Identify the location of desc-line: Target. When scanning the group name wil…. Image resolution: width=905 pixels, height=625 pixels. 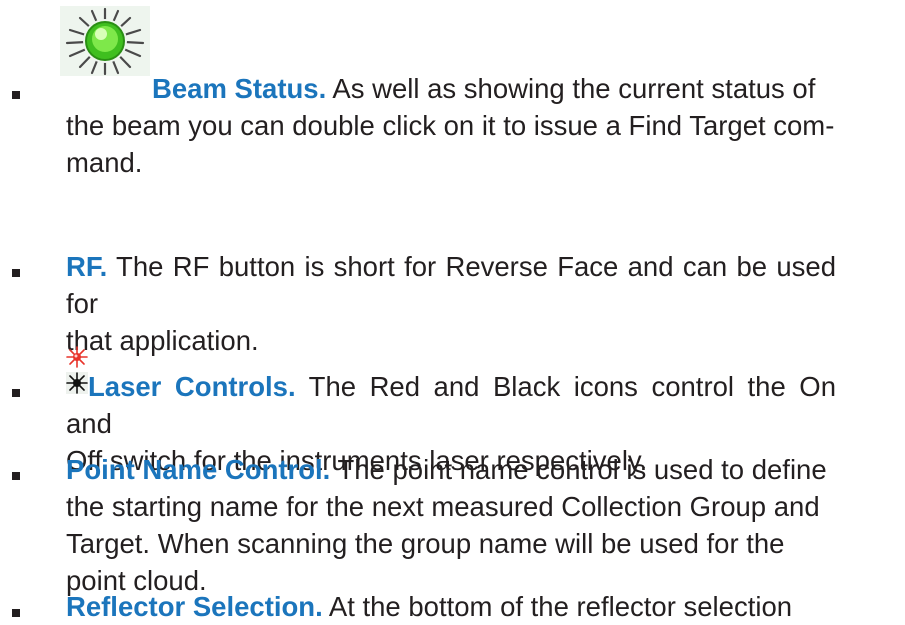
(425, 543).